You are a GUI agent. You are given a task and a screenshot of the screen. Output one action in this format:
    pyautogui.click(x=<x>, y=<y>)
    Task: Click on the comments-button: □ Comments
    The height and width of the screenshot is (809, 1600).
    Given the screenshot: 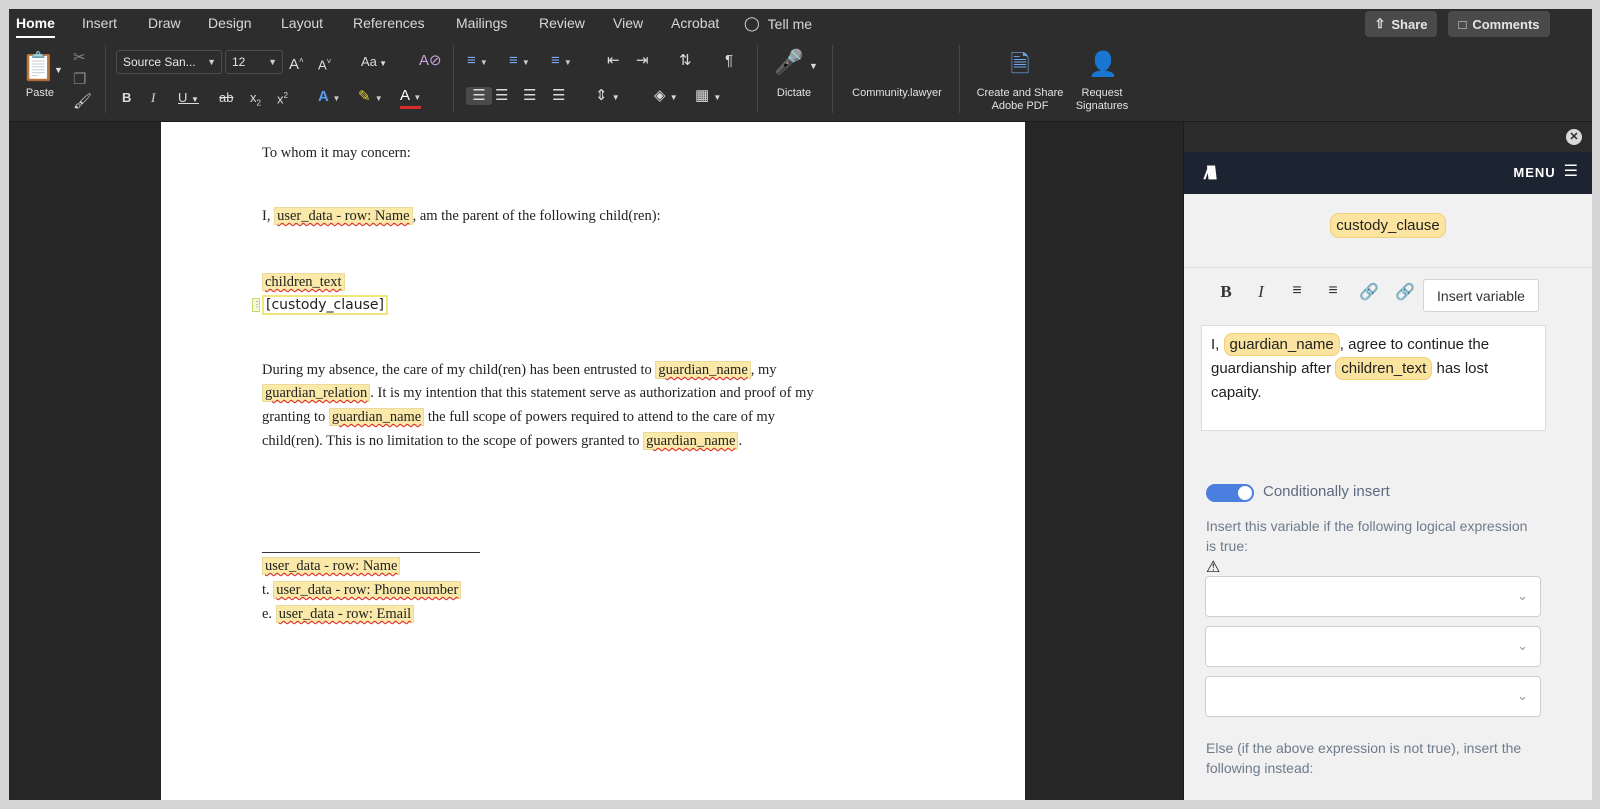 What is the action you would take?
    pyautogui.click(x=1499, y=24)
    